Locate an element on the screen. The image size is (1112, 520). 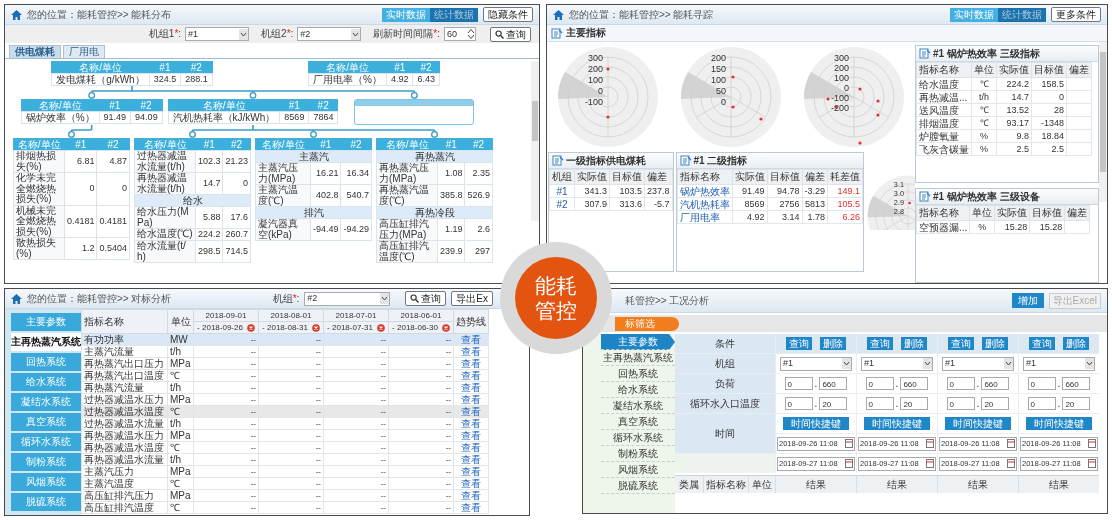
field-label: 机组*: is located at coordinates (286, 298).